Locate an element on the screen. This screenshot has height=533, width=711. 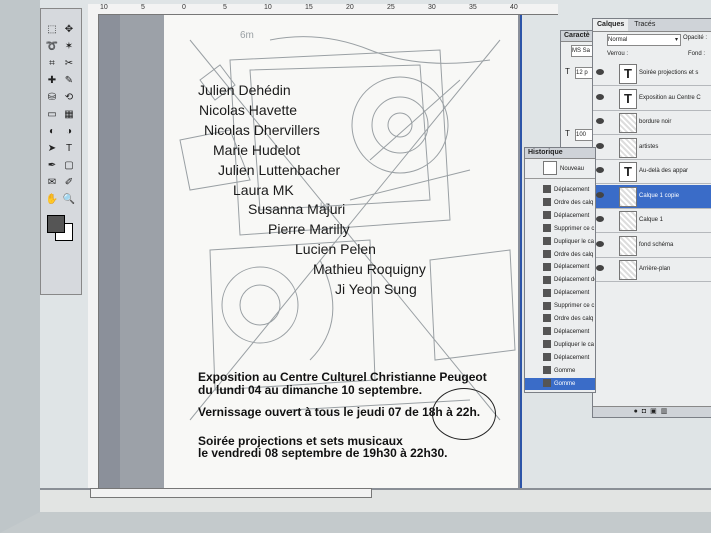
marquee-icon: ⬚ is located at coordinates (52, 30).